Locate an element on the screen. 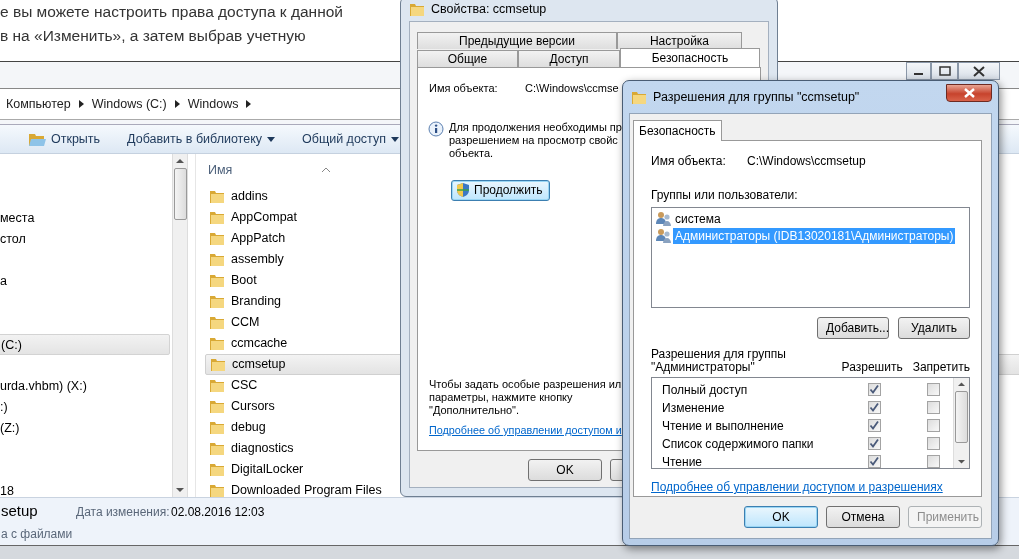 The width and height of the screenshot is (1019, 559). permission-name: Чтение и выполнение is located at coordinates (723, 426).